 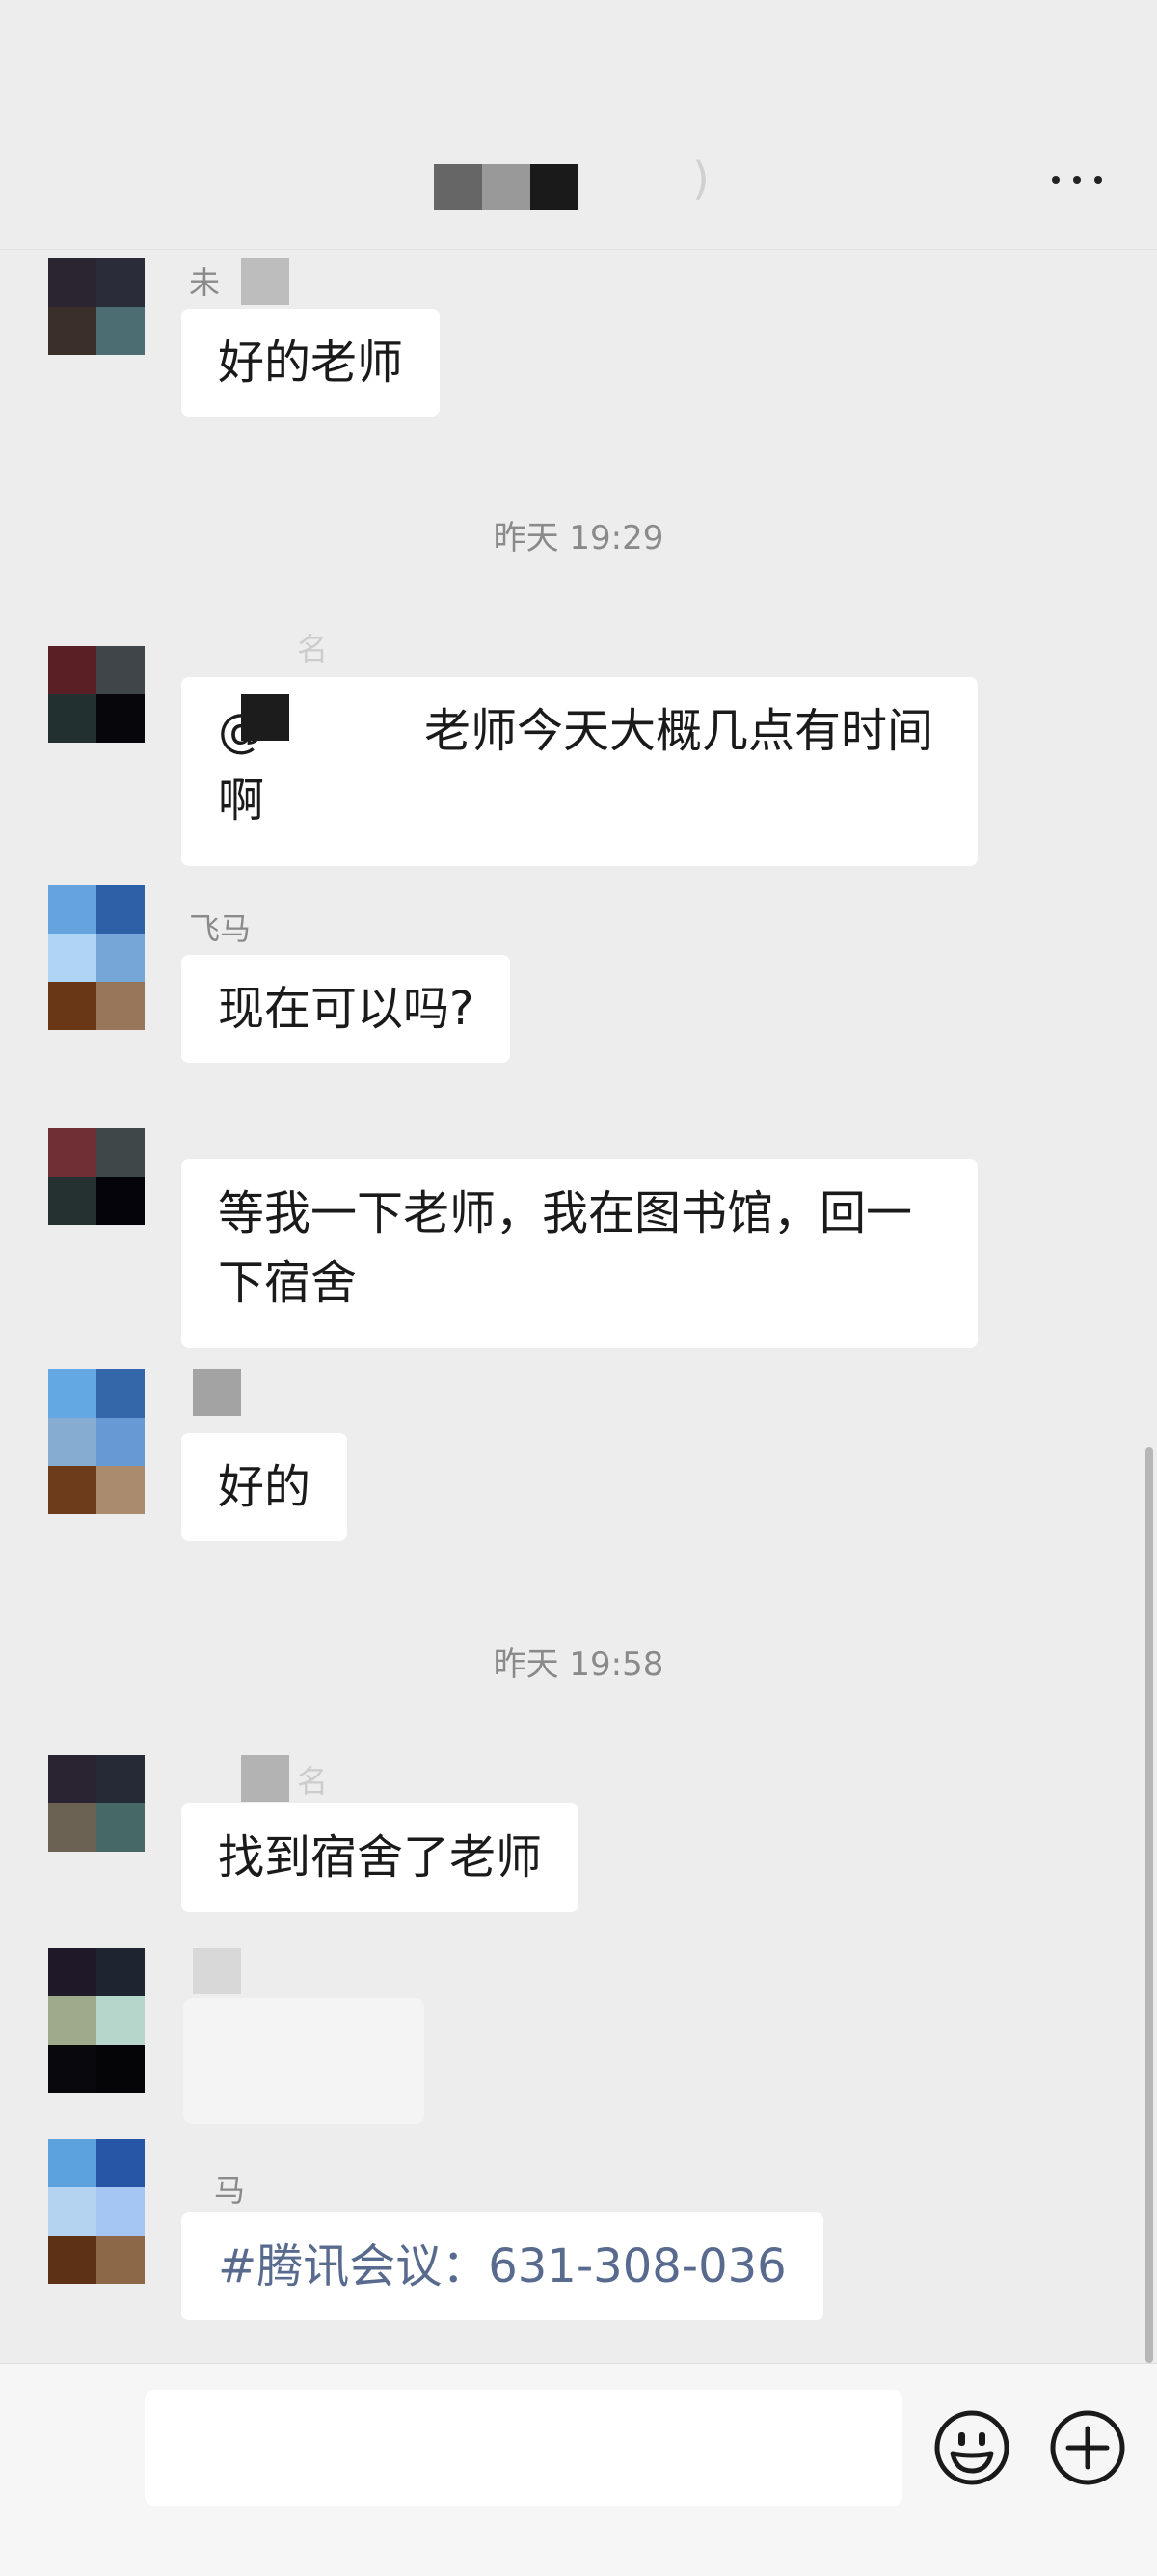 I want to click on chat-title-redacted, so click(x=506, y=187).